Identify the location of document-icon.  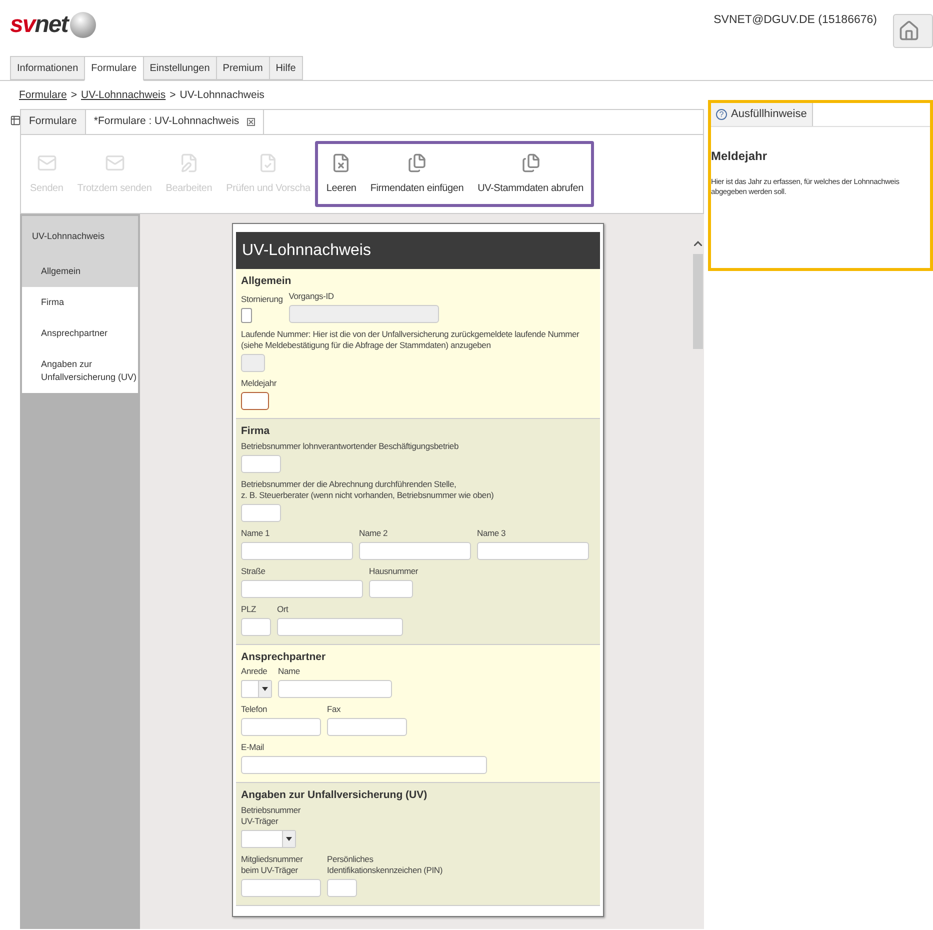
(341, 163).